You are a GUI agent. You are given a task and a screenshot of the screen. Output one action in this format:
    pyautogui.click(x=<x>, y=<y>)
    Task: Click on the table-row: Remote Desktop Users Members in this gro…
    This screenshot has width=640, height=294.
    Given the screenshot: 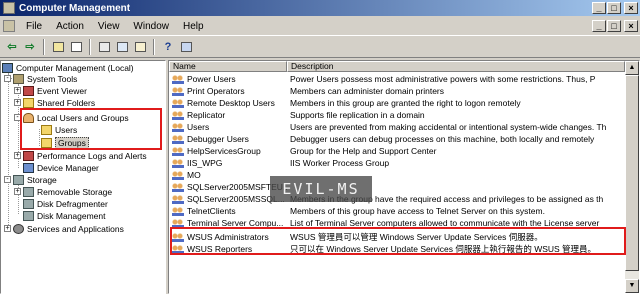 What is the action you would take?
    pyautogui.click(x=397, y=103)
    